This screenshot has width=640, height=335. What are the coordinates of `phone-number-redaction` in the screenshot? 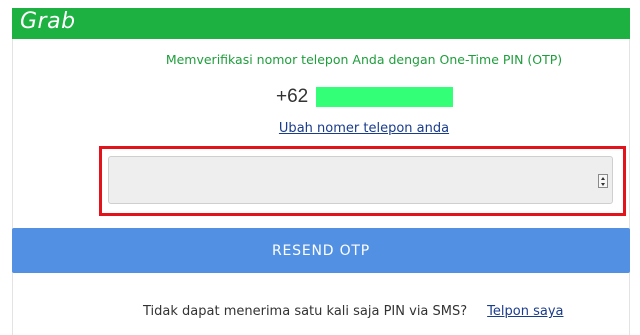 It's located at (385, 97).